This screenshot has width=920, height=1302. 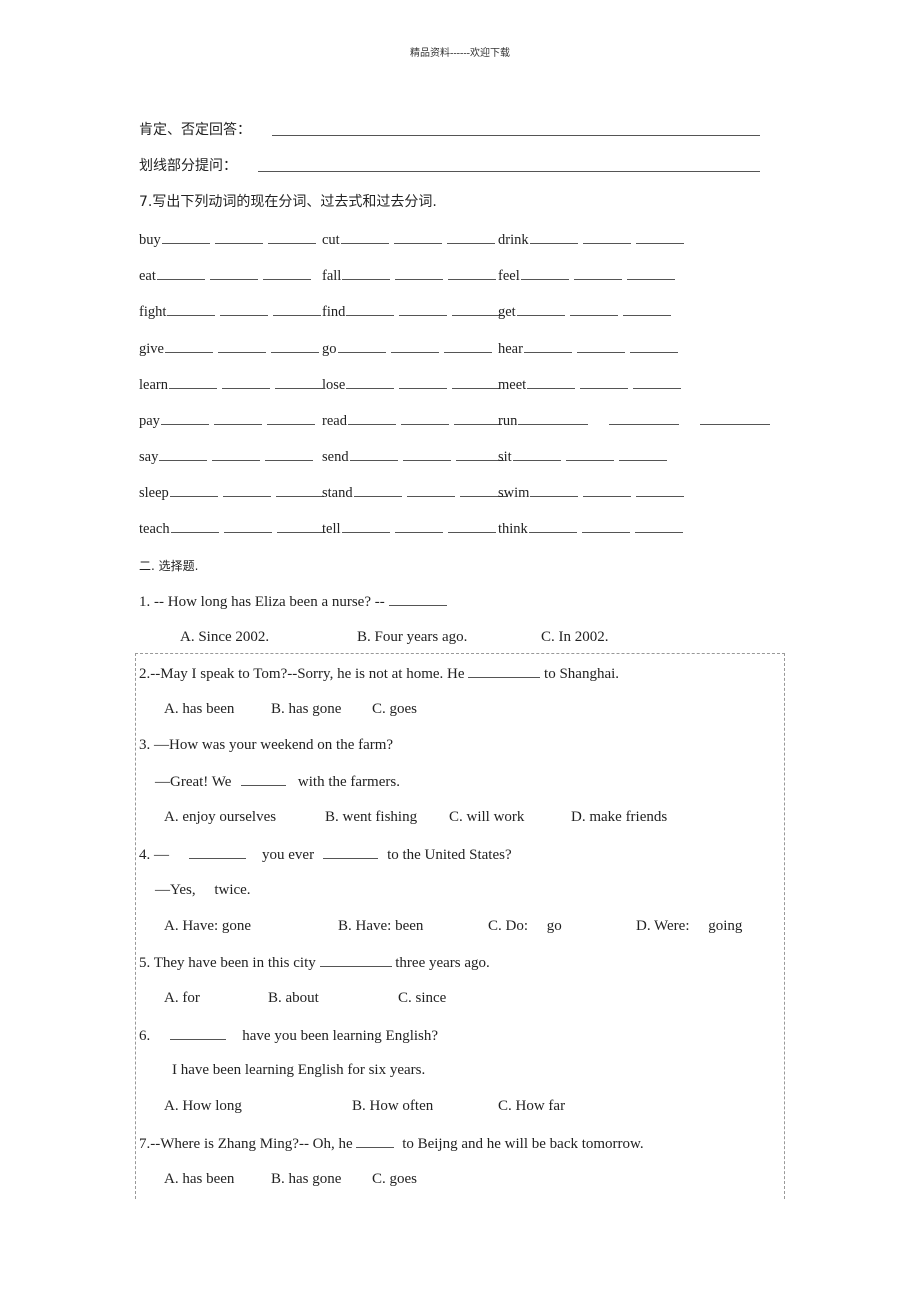 I want to click on question-2-option-c: C. goes, so click(x=394, y=709).